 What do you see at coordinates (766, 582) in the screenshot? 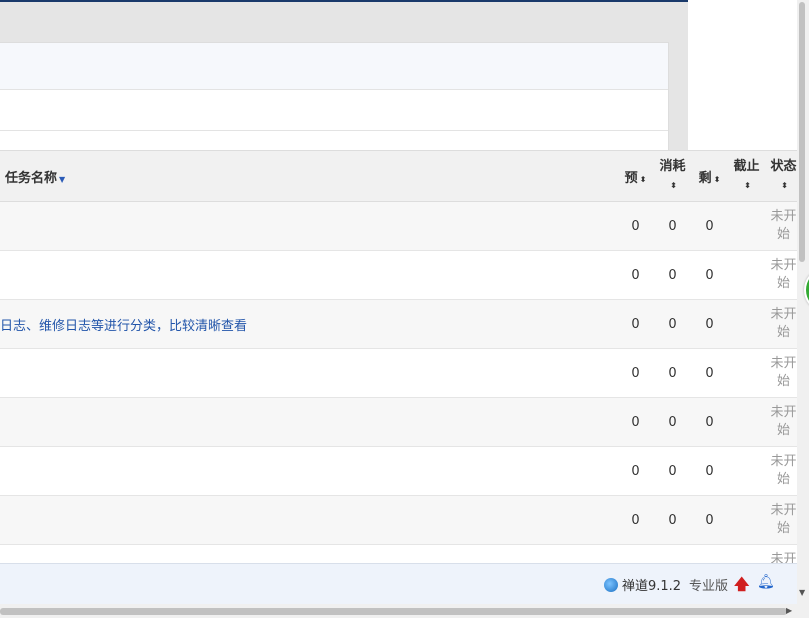
I see `bell-icon: 🔔︎` at bounding box center [766, 582].